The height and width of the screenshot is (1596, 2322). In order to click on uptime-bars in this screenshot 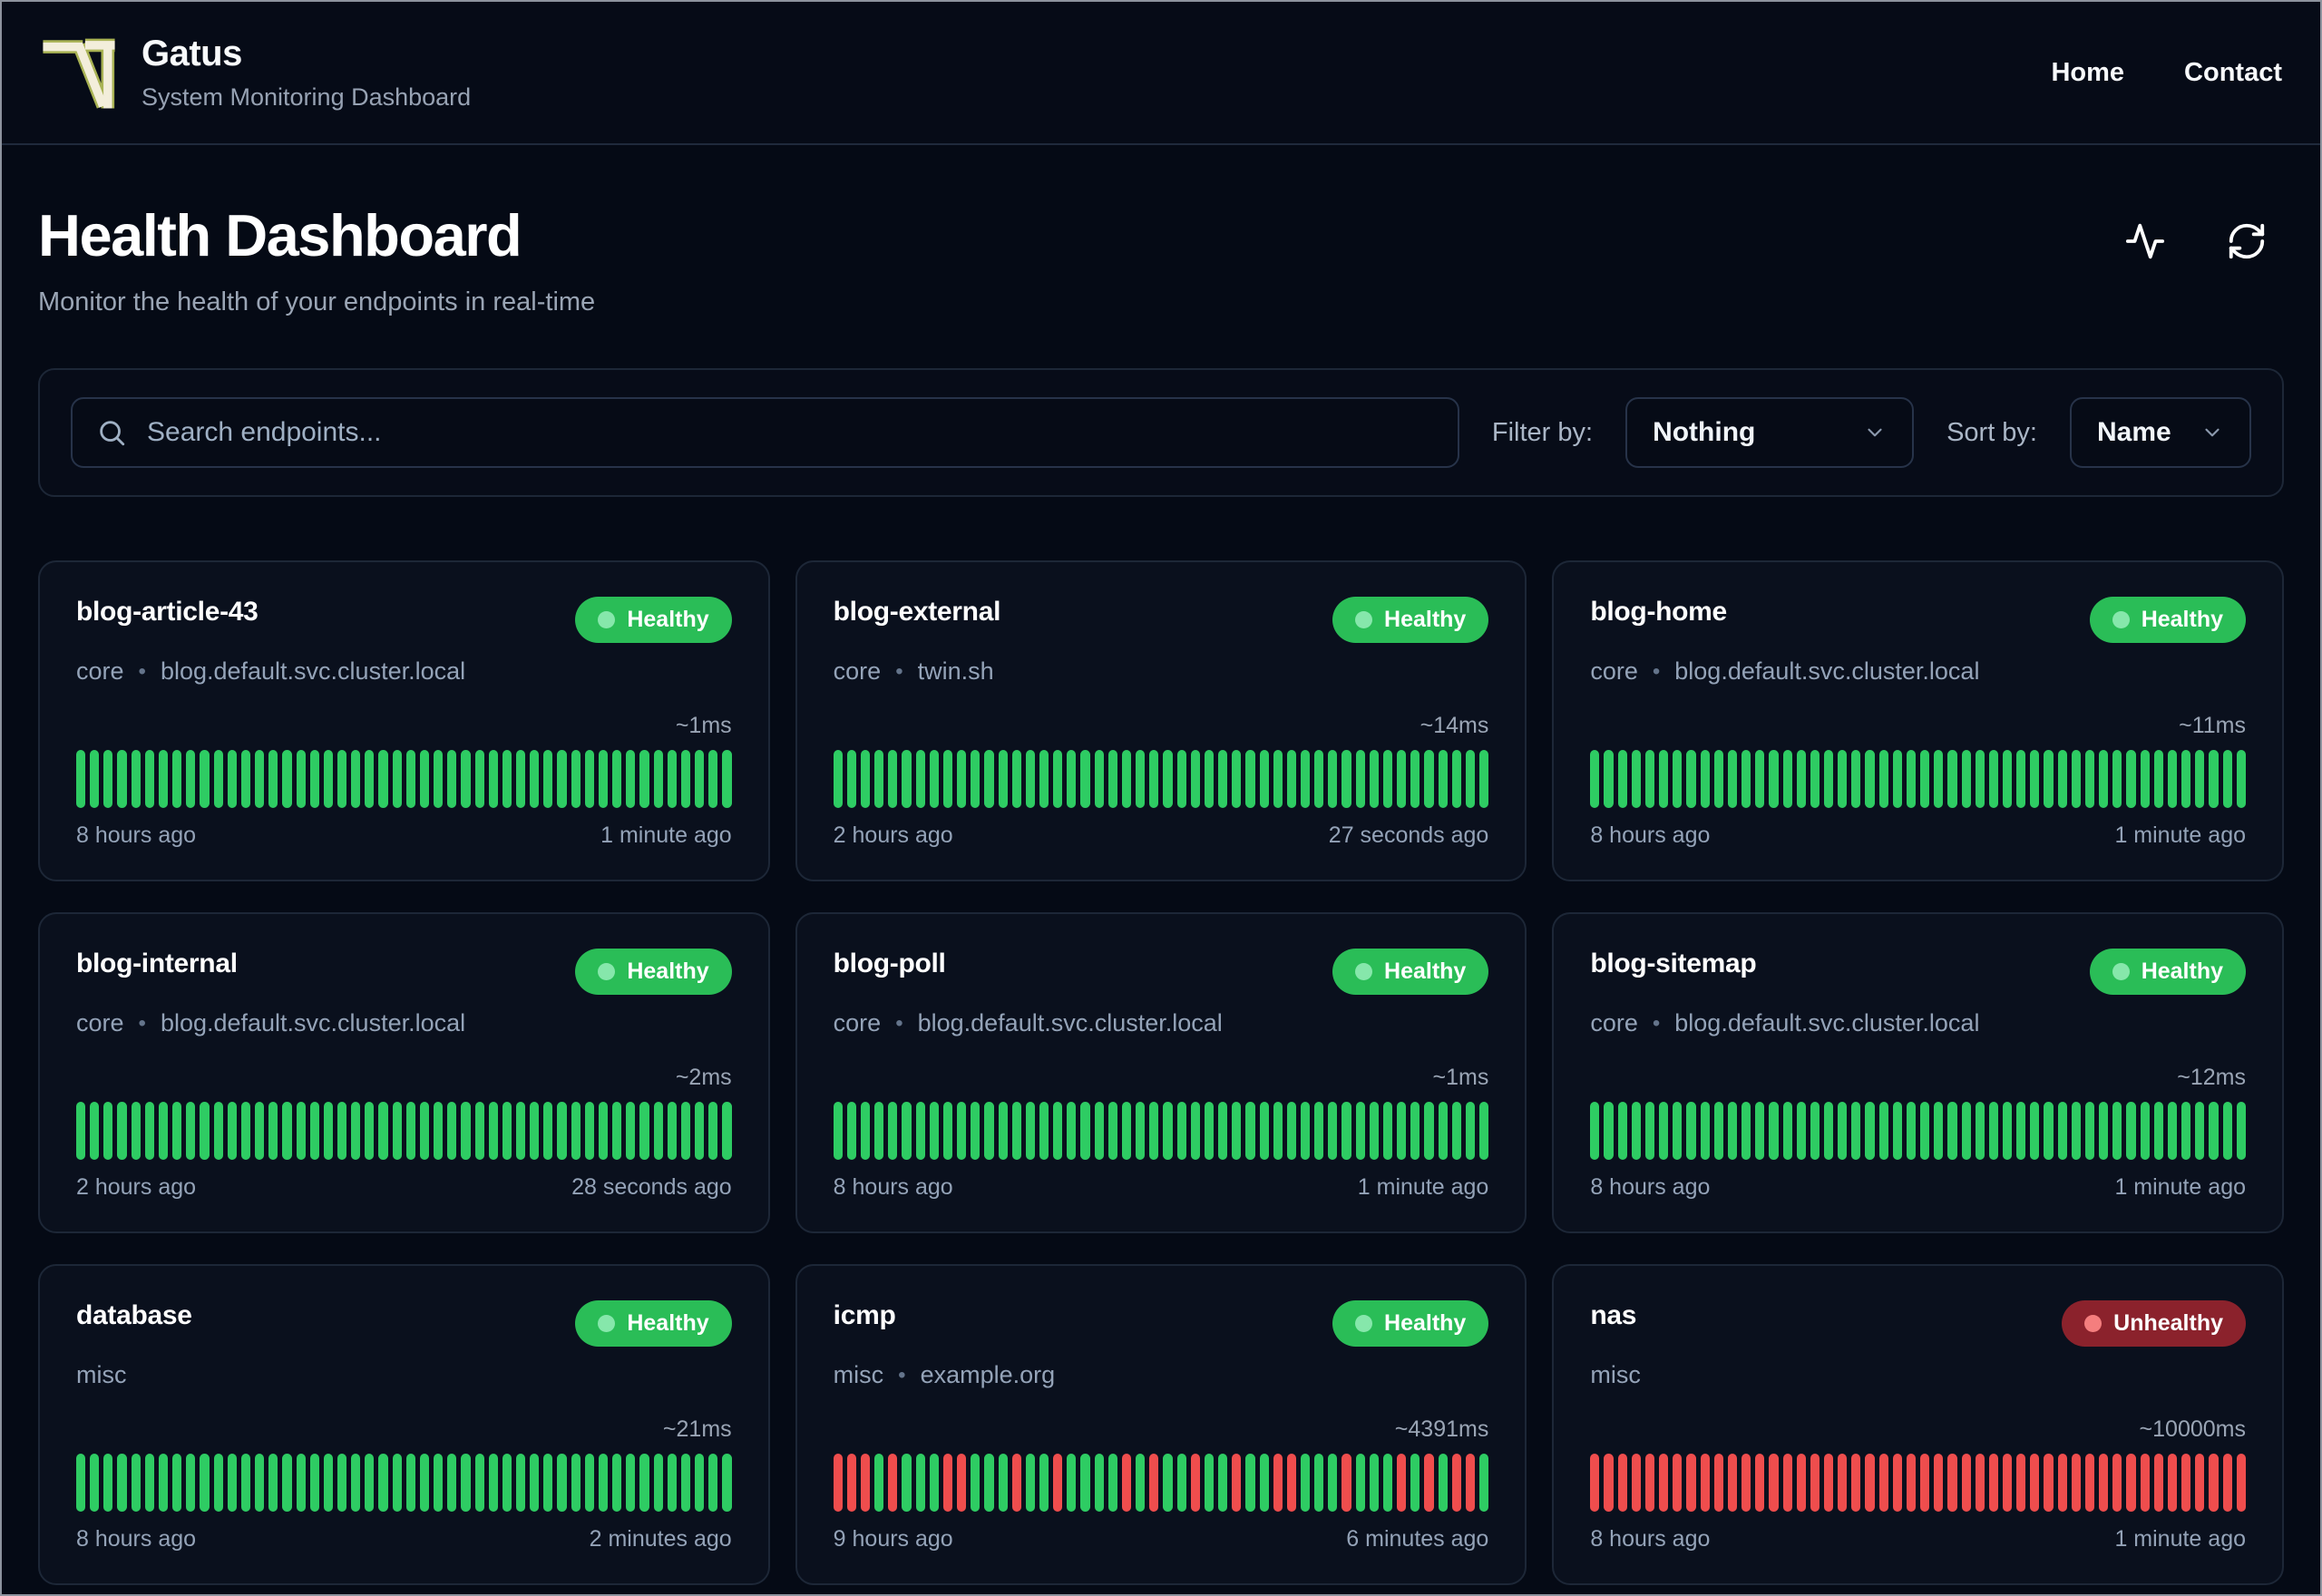, I will do `click(404, 1483)`.